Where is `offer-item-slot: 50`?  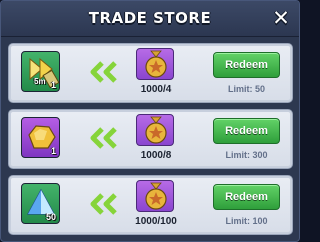 offer-item-slot: 50 is located at coordinates (40, 203).